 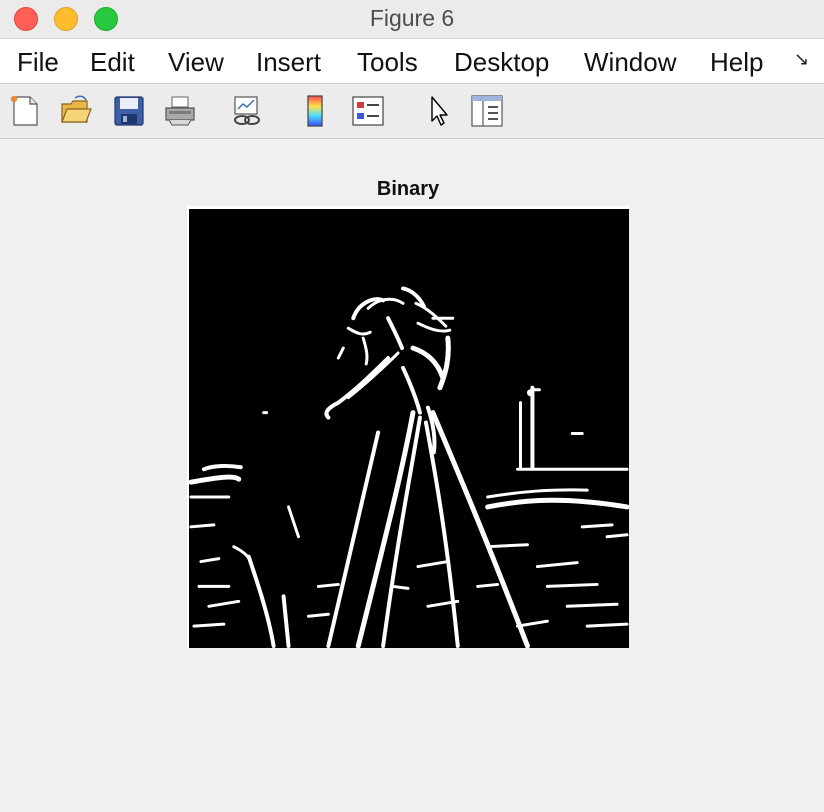 What do you see at coordinates (487, 111) in the screenshot?
I see `show-plot-tools-icon` at bounding box center [487, 111].